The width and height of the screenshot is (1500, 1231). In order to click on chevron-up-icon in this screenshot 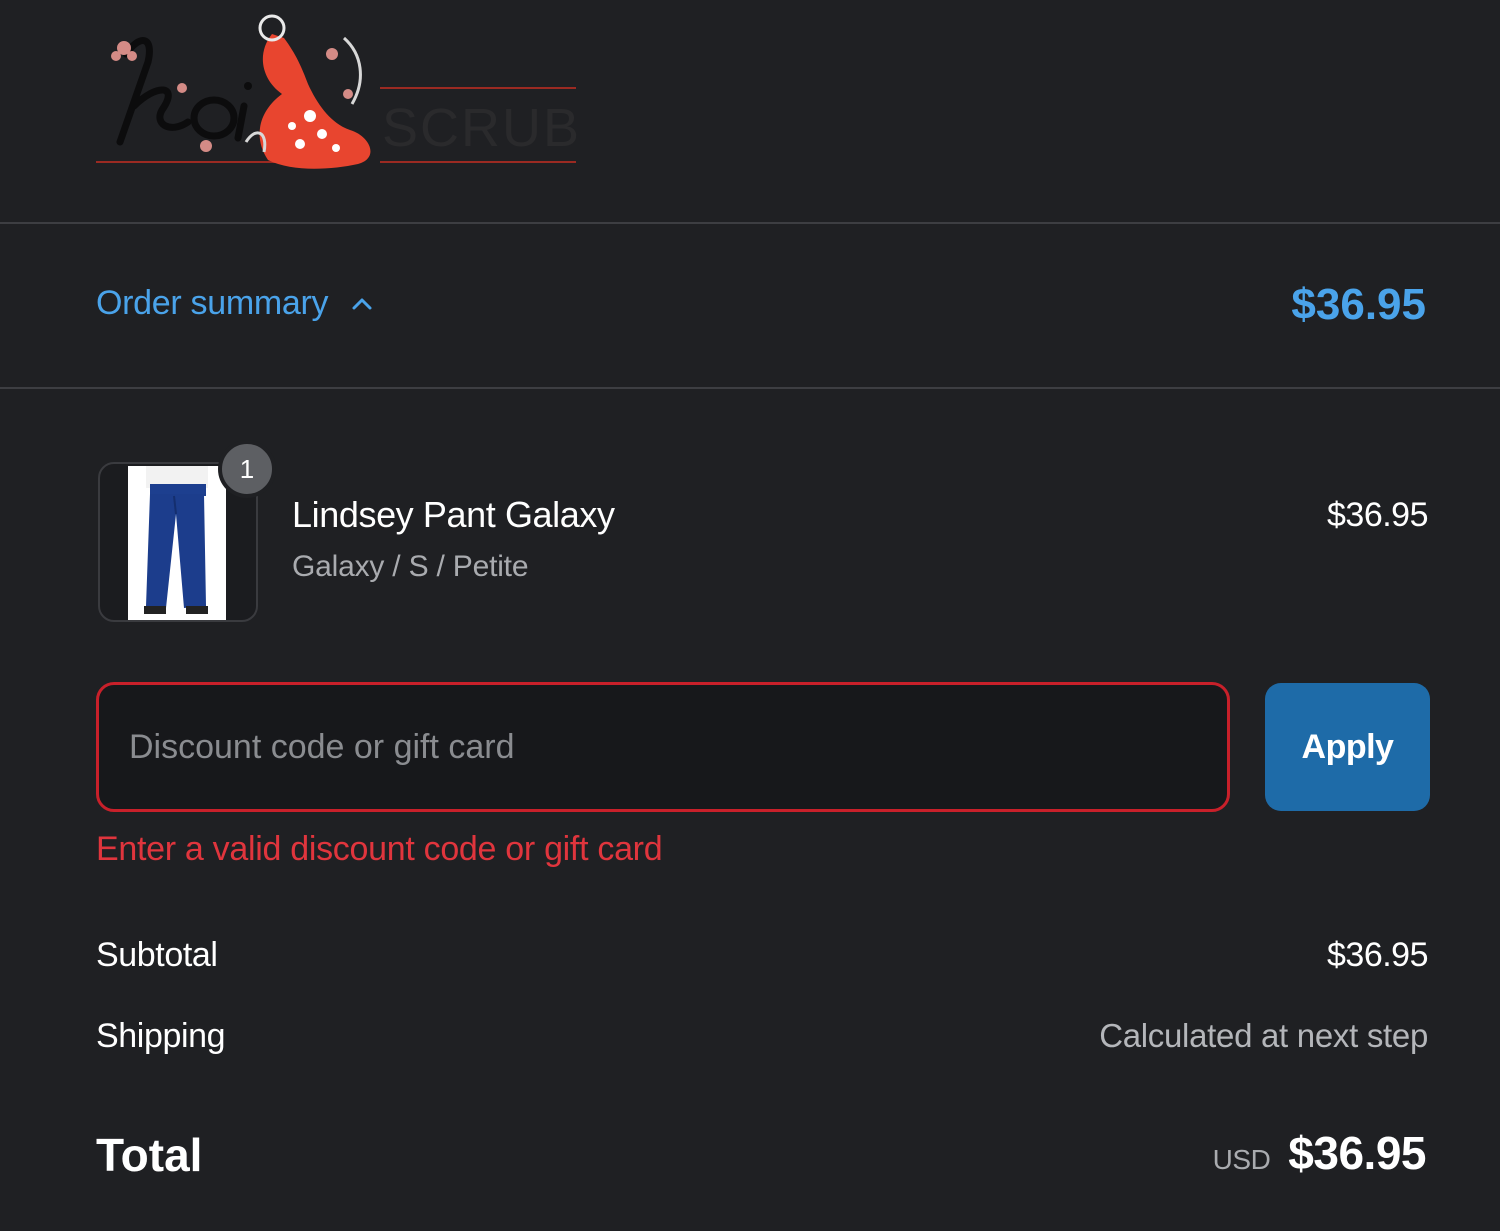, I will do `click(362, 304)`.